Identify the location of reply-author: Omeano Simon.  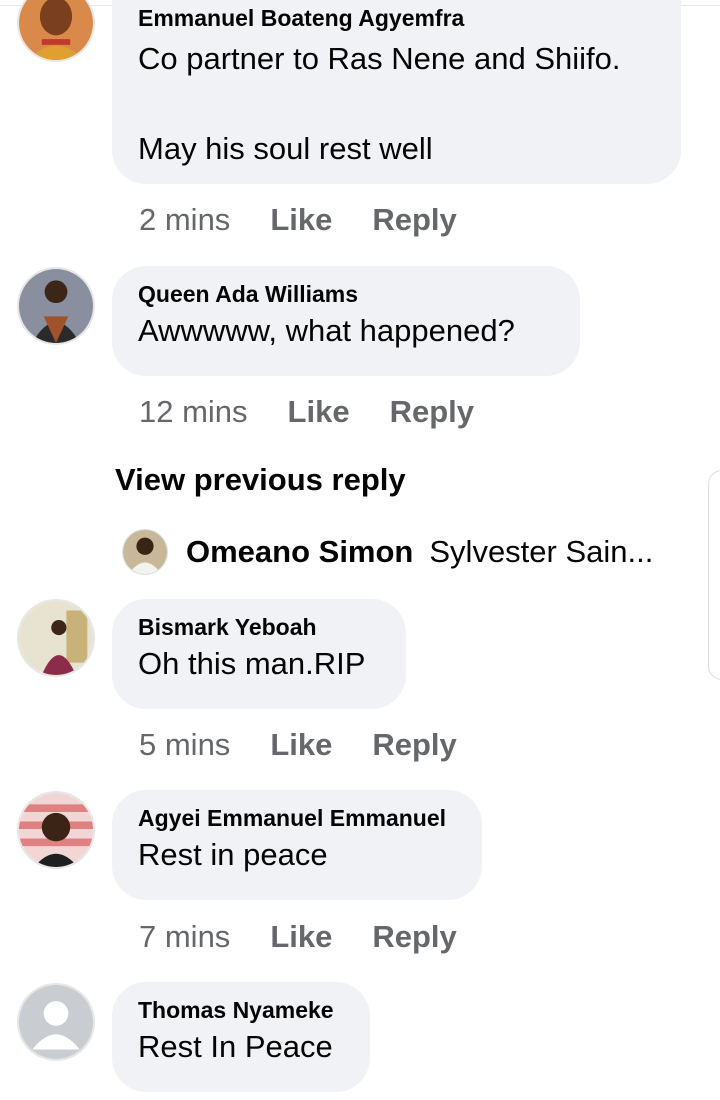
(299, 552).